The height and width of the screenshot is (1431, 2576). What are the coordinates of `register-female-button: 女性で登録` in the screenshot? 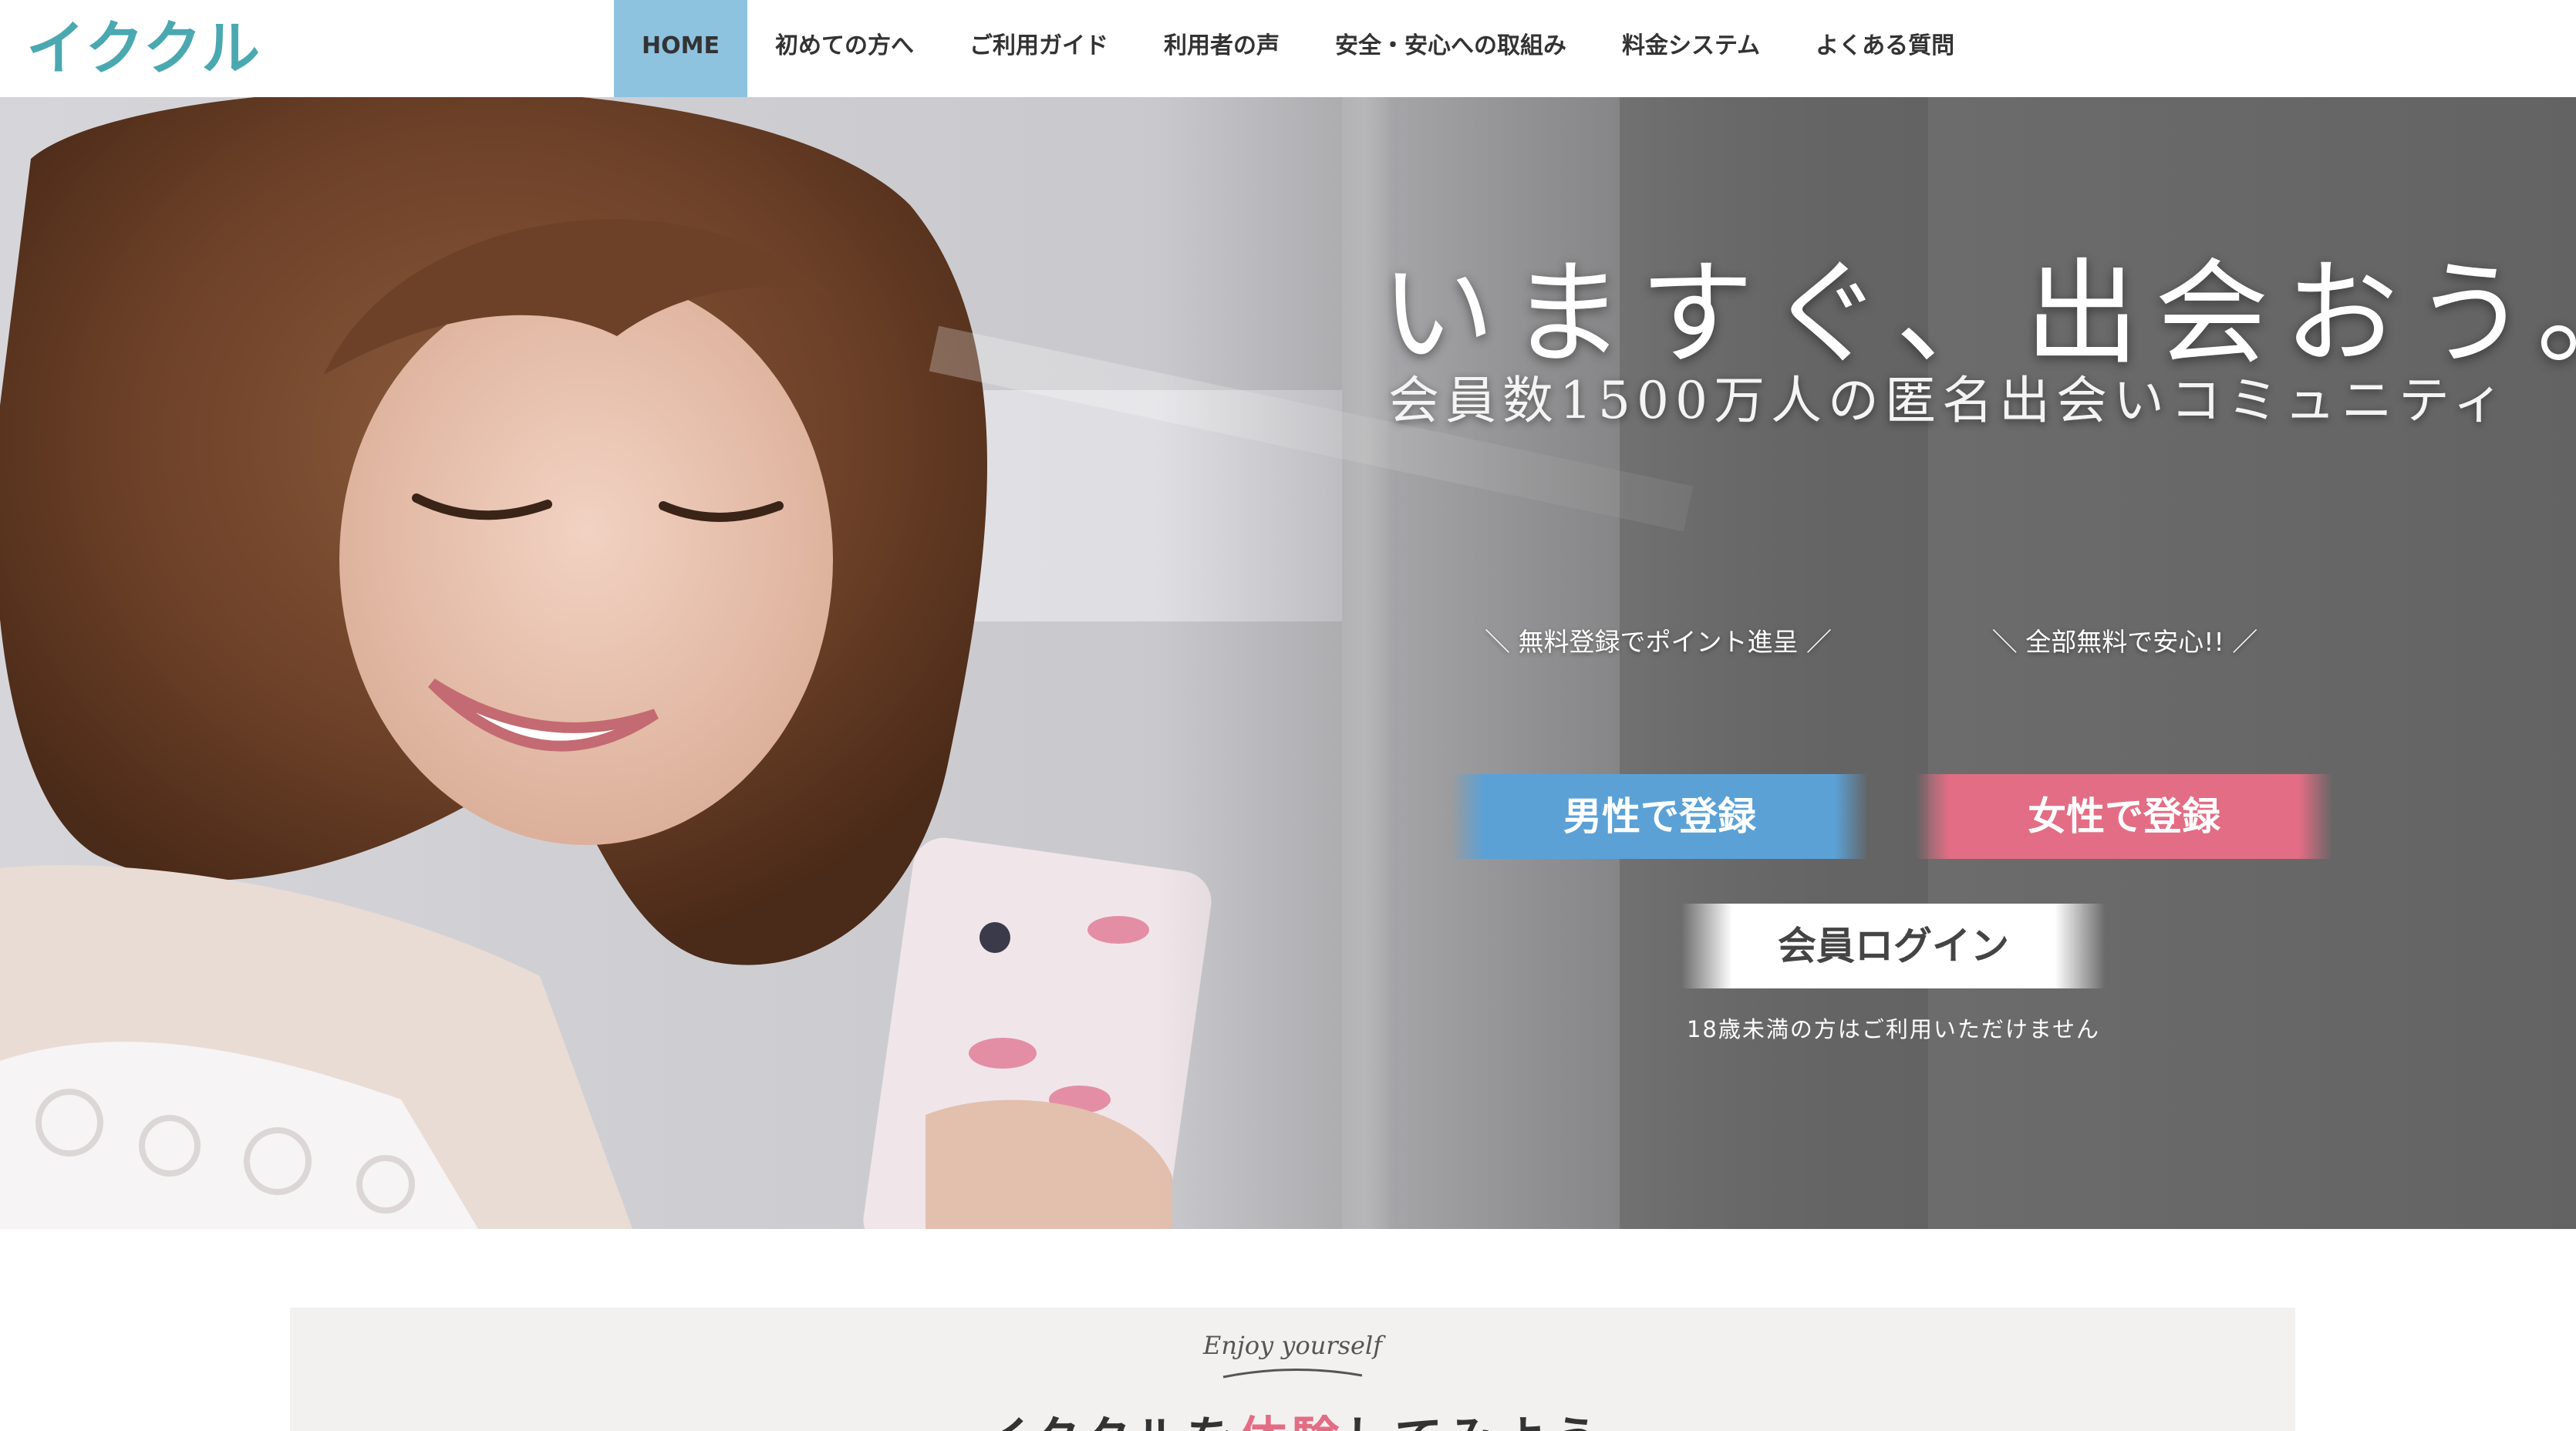 It's located at (2124, 816).